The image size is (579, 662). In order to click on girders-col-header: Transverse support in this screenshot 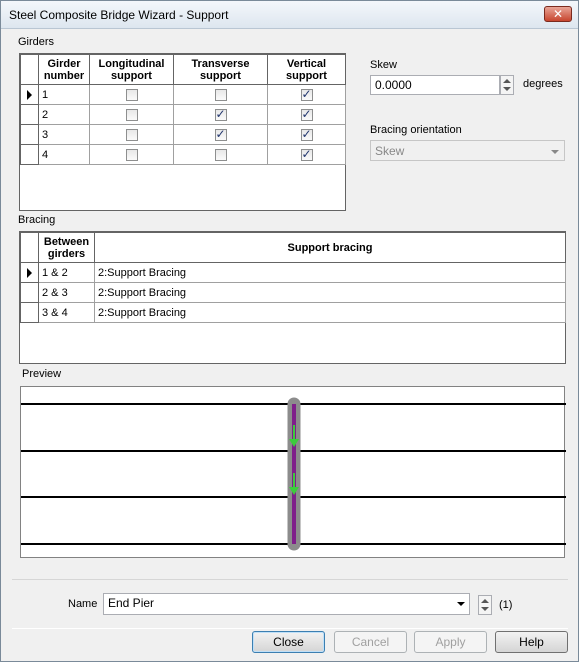, I will do `click(220, 69)`.